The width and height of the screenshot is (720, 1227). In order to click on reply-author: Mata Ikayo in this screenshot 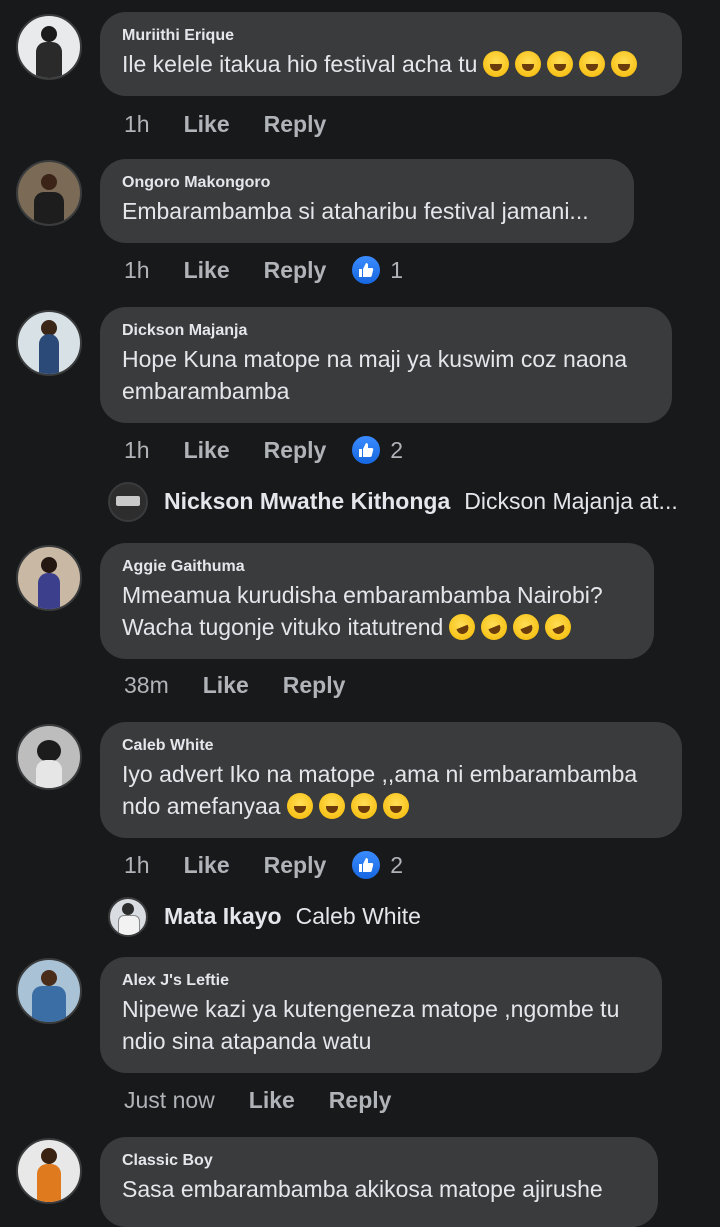, I will do `click(223, 916)`.